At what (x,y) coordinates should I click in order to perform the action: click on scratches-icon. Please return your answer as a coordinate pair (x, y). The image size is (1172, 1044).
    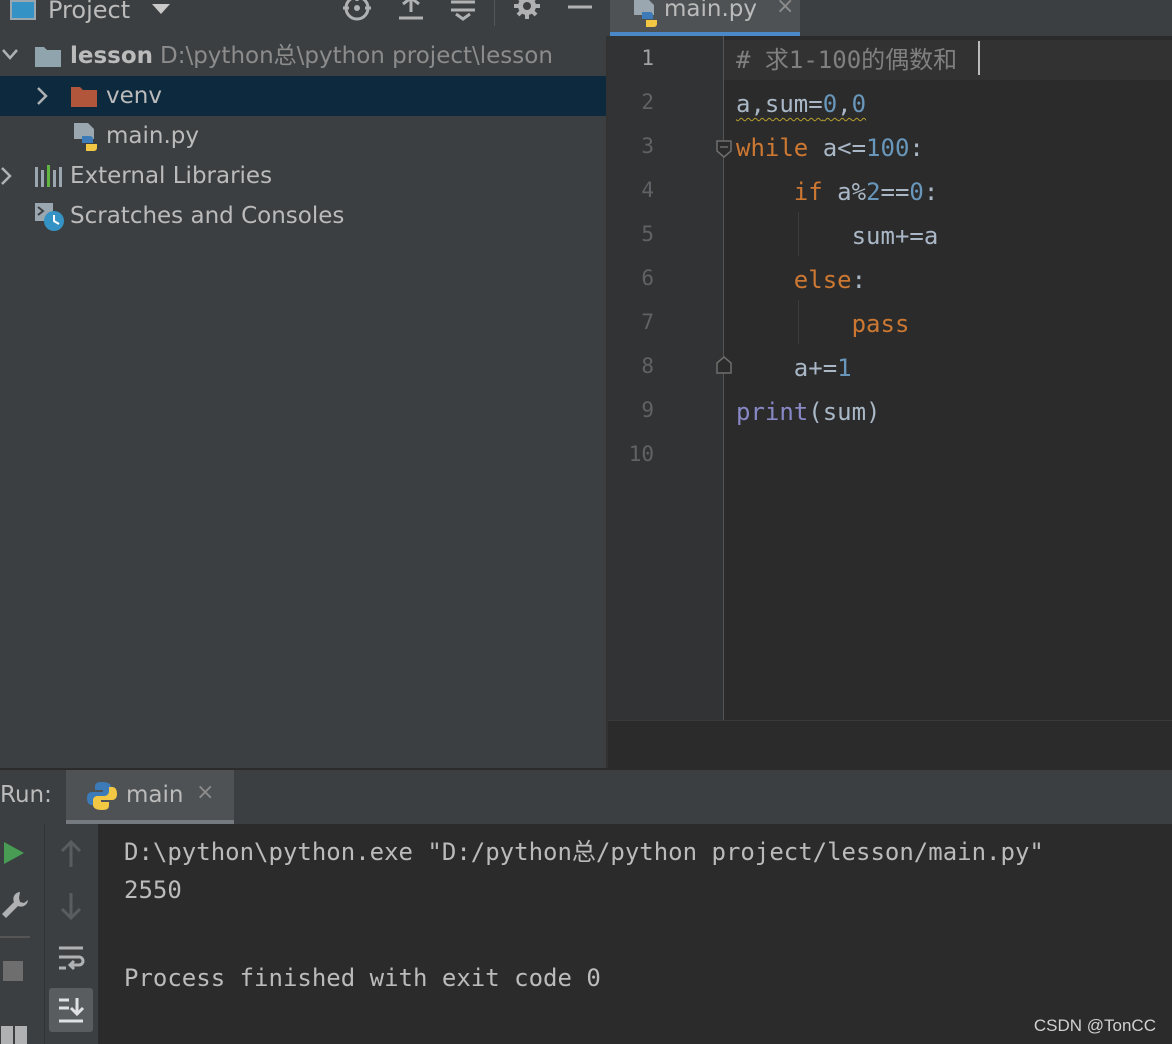
    Looking at the image, I should click on (49, 217).